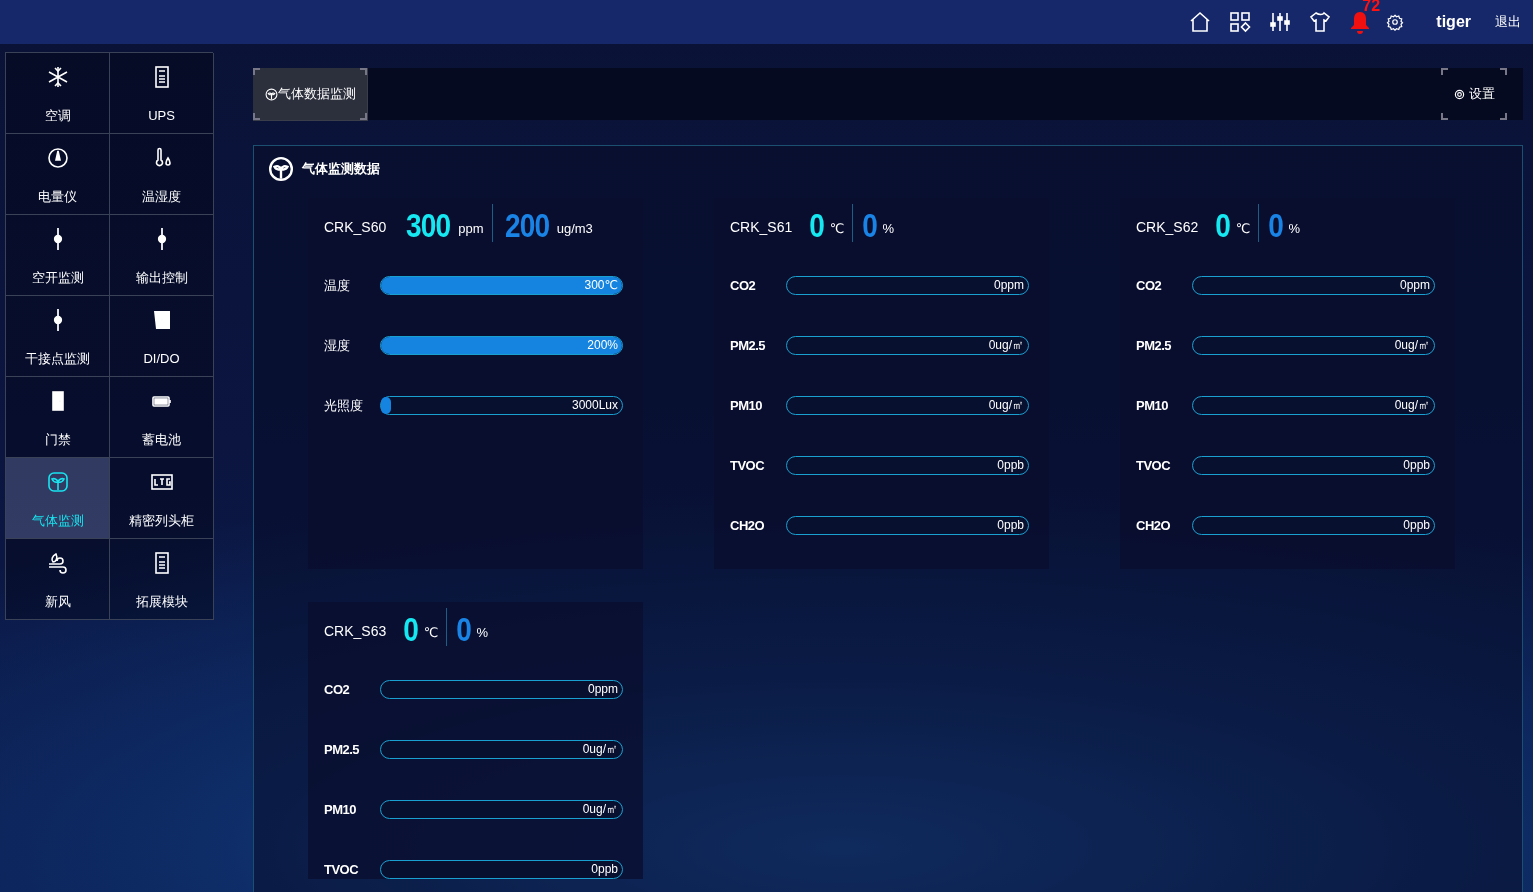 The width and height of the screenshot is (1533, 892). What do you see at coordinates (58, 255) in the screenshot?
I see `sidebar-item: 空开监测` at bounding box center [58, 255].